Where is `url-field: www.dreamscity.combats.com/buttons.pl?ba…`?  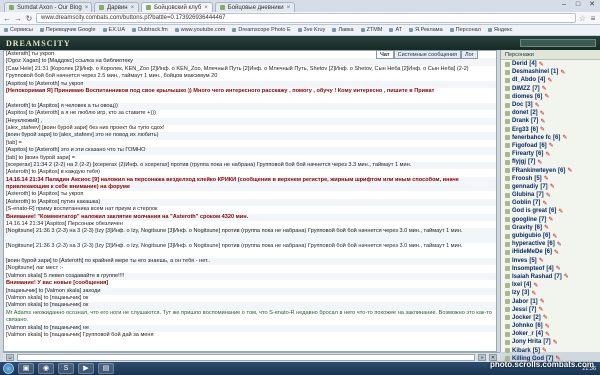
url-field: www.dreamscity.combats.com/buttons.pl?ba… is located at coordinates (306, 18).